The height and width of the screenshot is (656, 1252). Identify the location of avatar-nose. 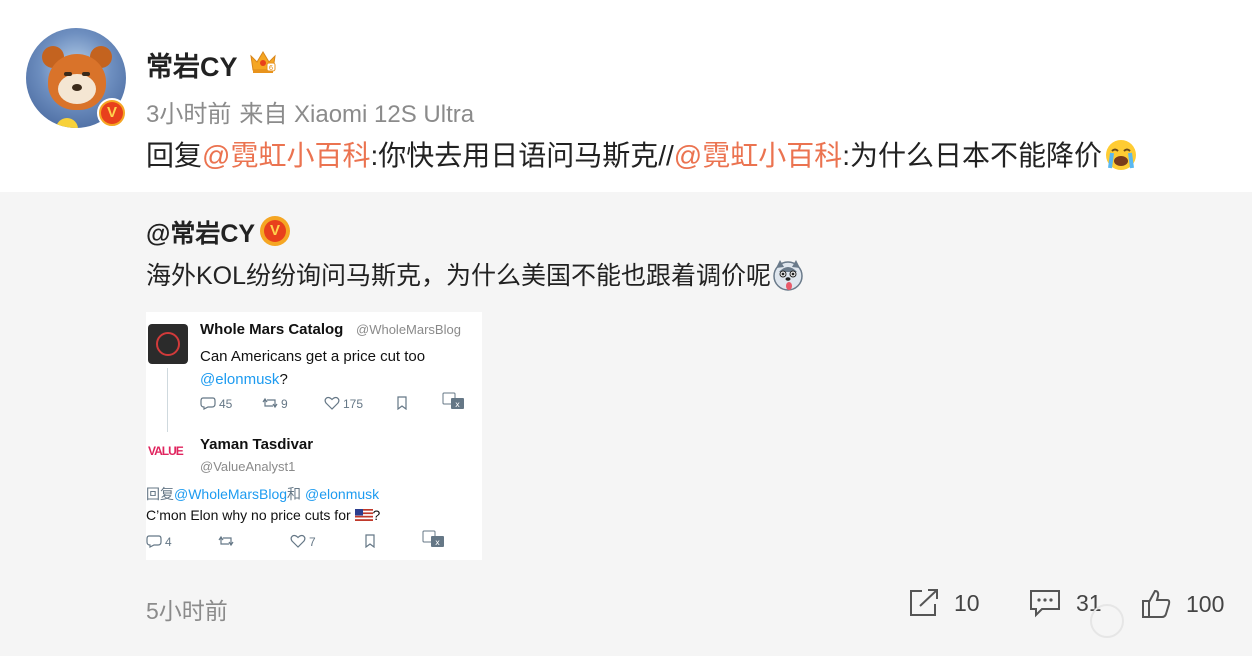
(77, 87).